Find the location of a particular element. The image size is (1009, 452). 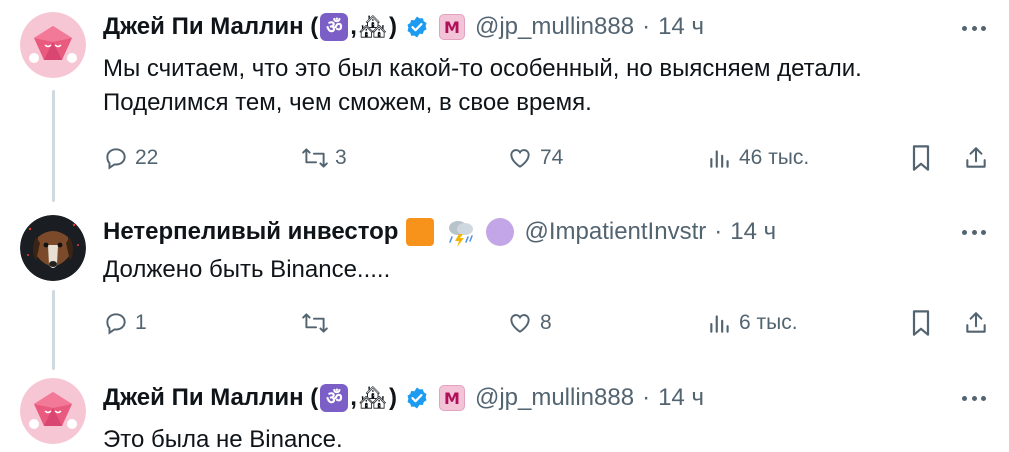

reply-button: 1 is located at coordinates (125, 323).